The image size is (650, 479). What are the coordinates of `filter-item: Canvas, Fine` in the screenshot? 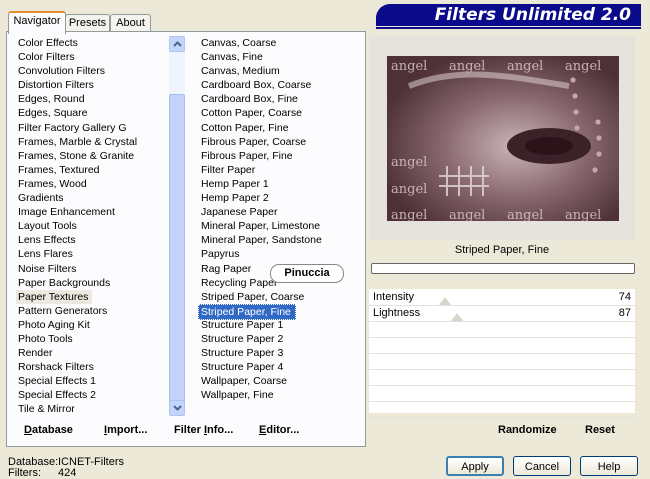 It's located at (280, 57).